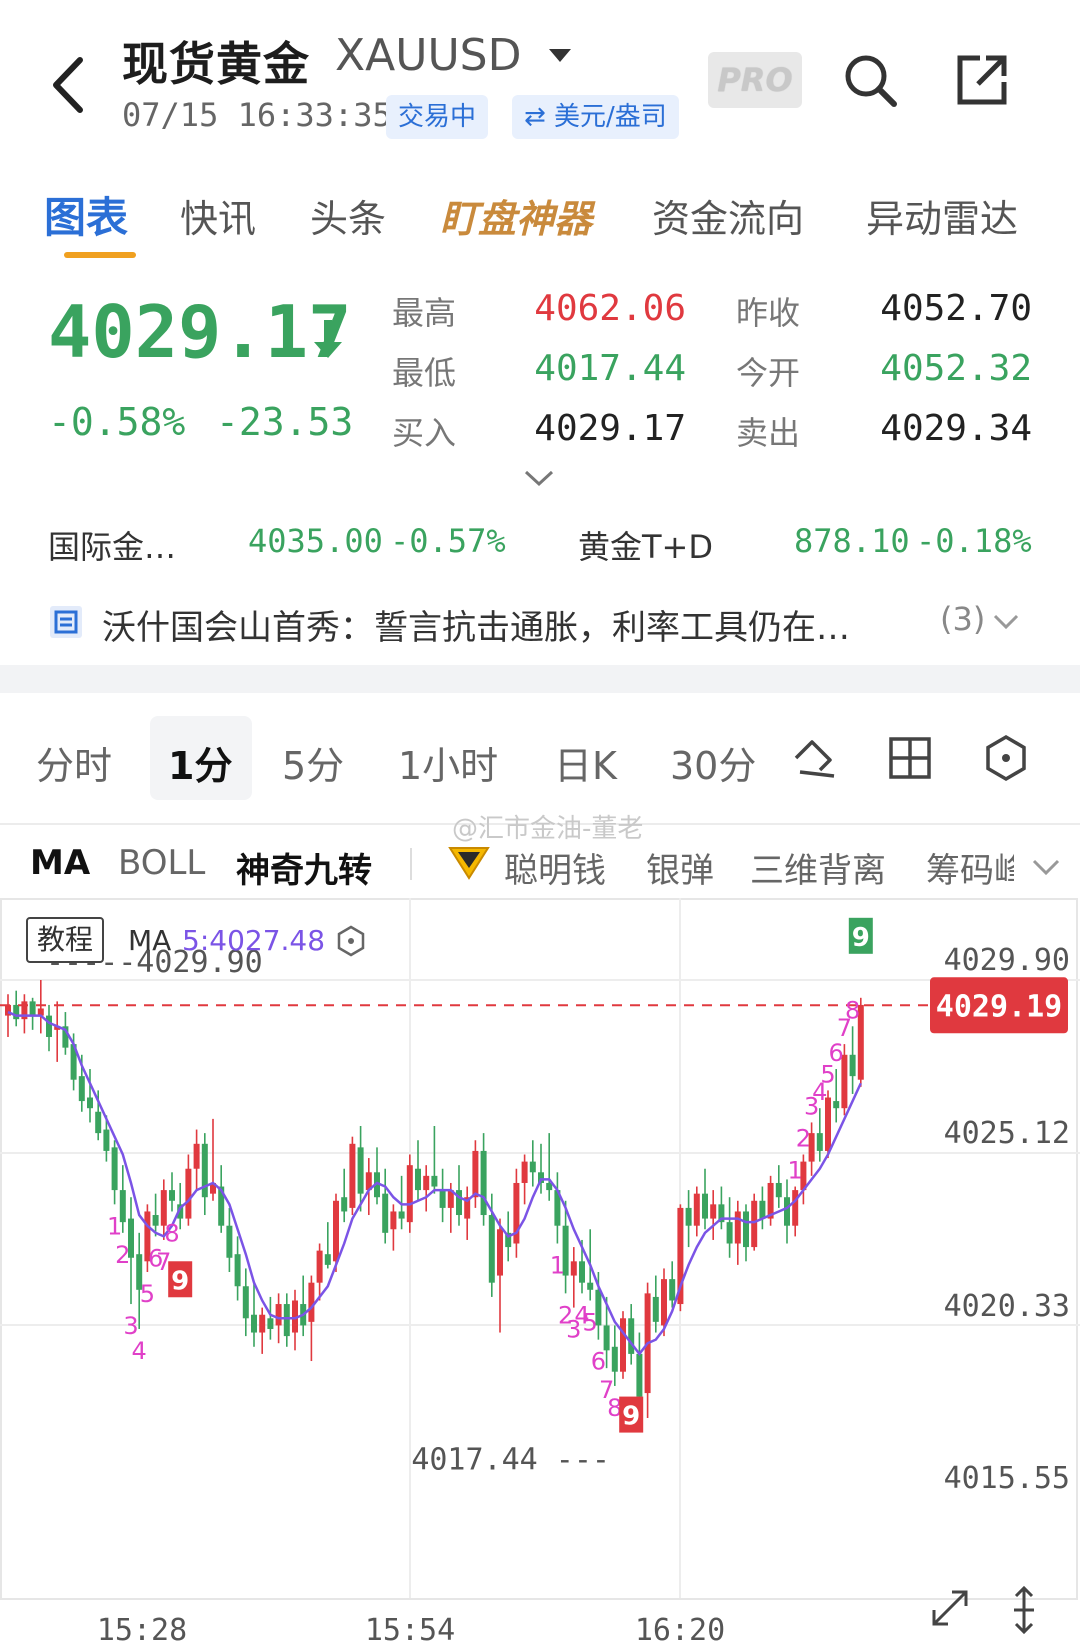  What do you see at coordinates (982, 80) in the screenshot?
I see `share-icon` at bounding box center [982, 80].